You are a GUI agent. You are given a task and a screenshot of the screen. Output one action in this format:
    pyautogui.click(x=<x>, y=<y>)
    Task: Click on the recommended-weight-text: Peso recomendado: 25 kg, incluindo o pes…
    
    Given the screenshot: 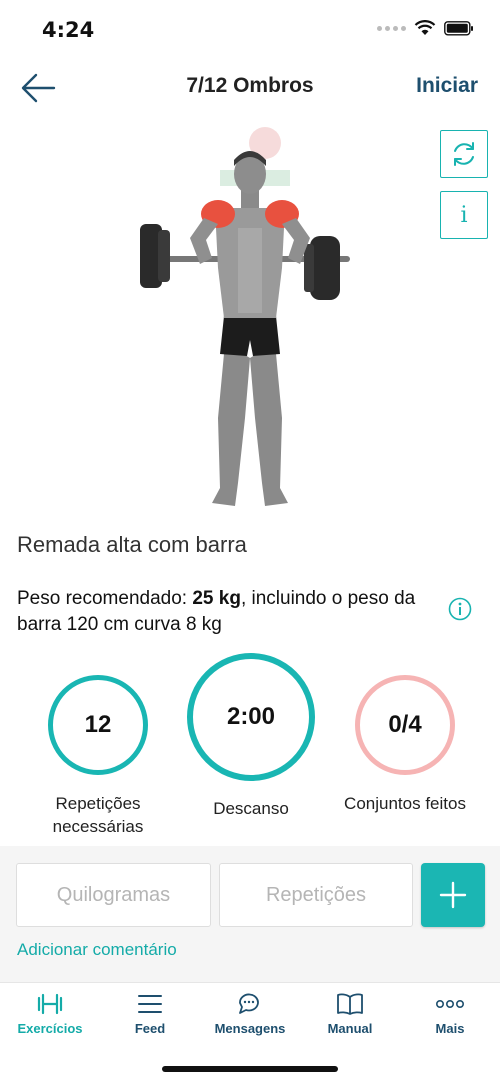 What is the action you would take?
    pyautogui.click(x=227, y=612)
    